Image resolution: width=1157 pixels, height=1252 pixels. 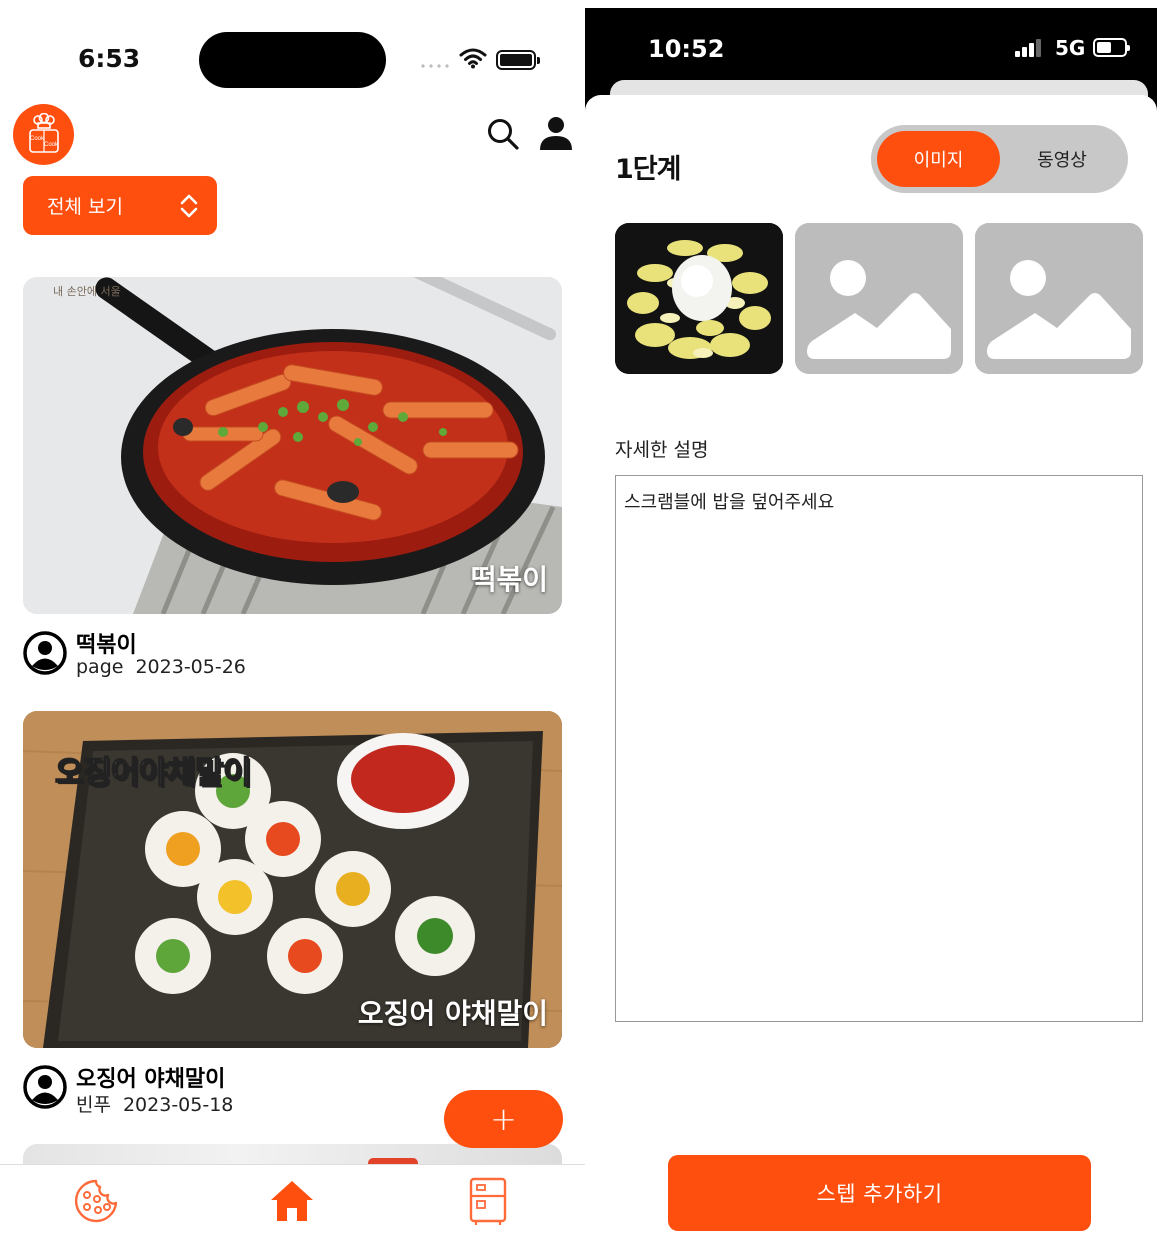 I want to click on add-step-button: 스텝 추가하기, so click(x=879, y=1193).